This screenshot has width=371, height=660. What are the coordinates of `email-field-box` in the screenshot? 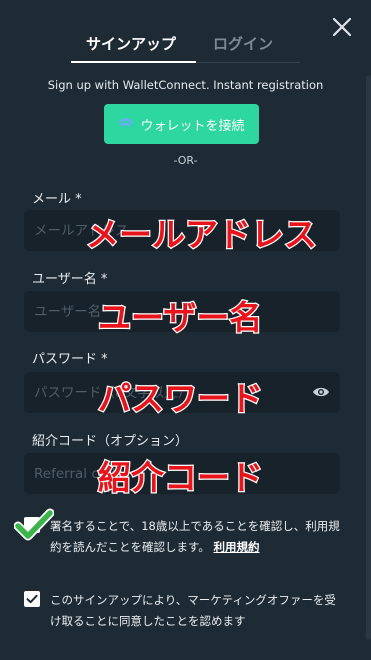 It's located at (182, 230).